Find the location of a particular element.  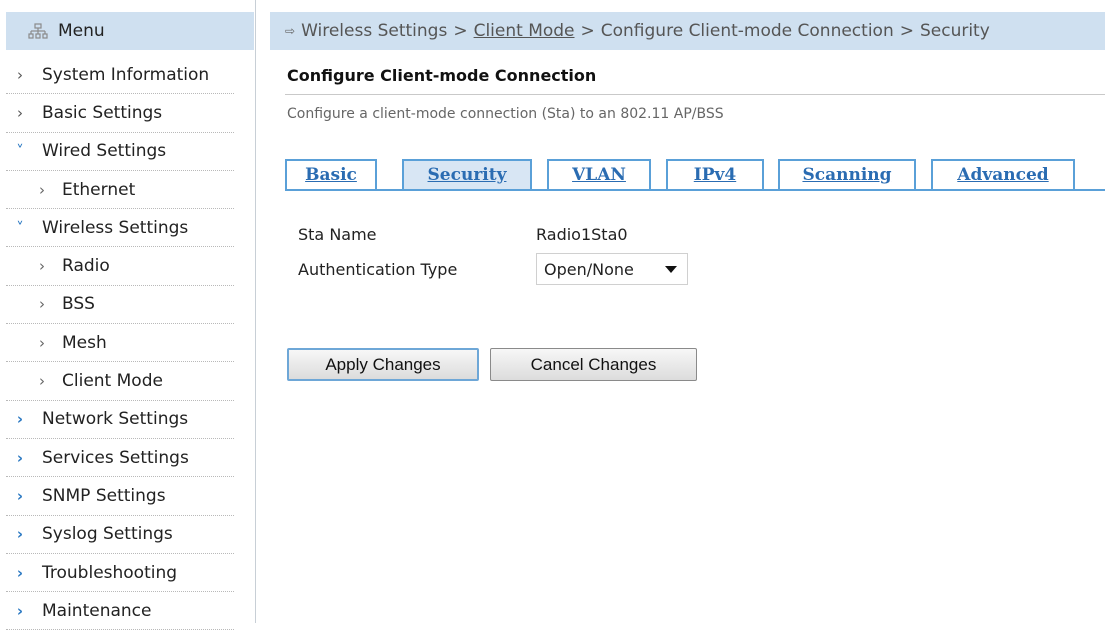

menu-header: Menu is located at coordinates (130, 31).